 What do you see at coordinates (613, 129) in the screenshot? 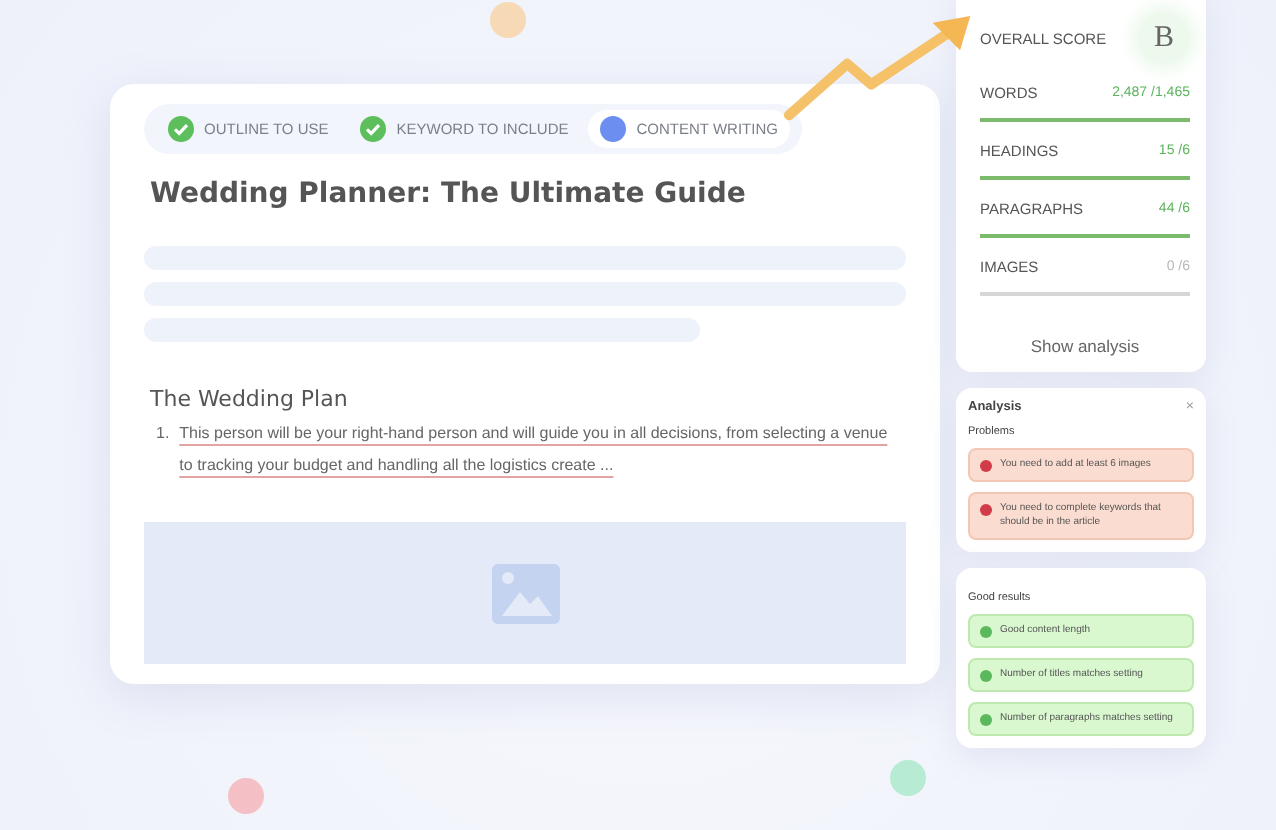
I see `progress-dot` at bounding box center [613, 129].